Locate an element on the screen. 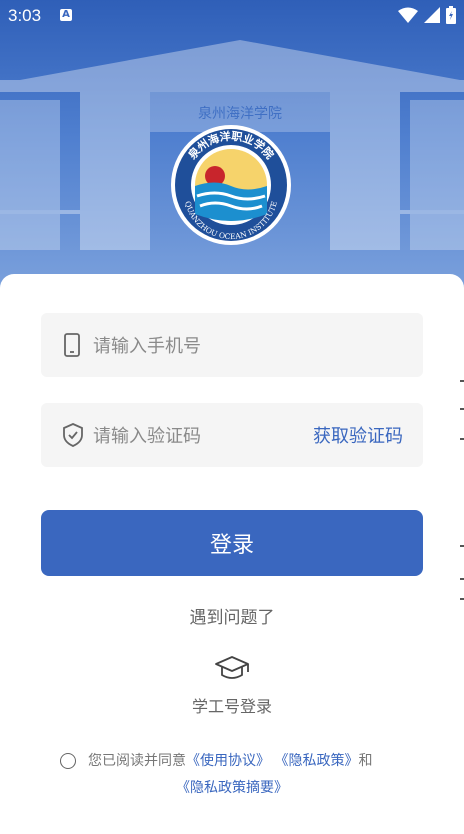 The image size is (464, 834). verification-code-input: 请输入验证码 获取验证码 is located at coordinates (232, 435).